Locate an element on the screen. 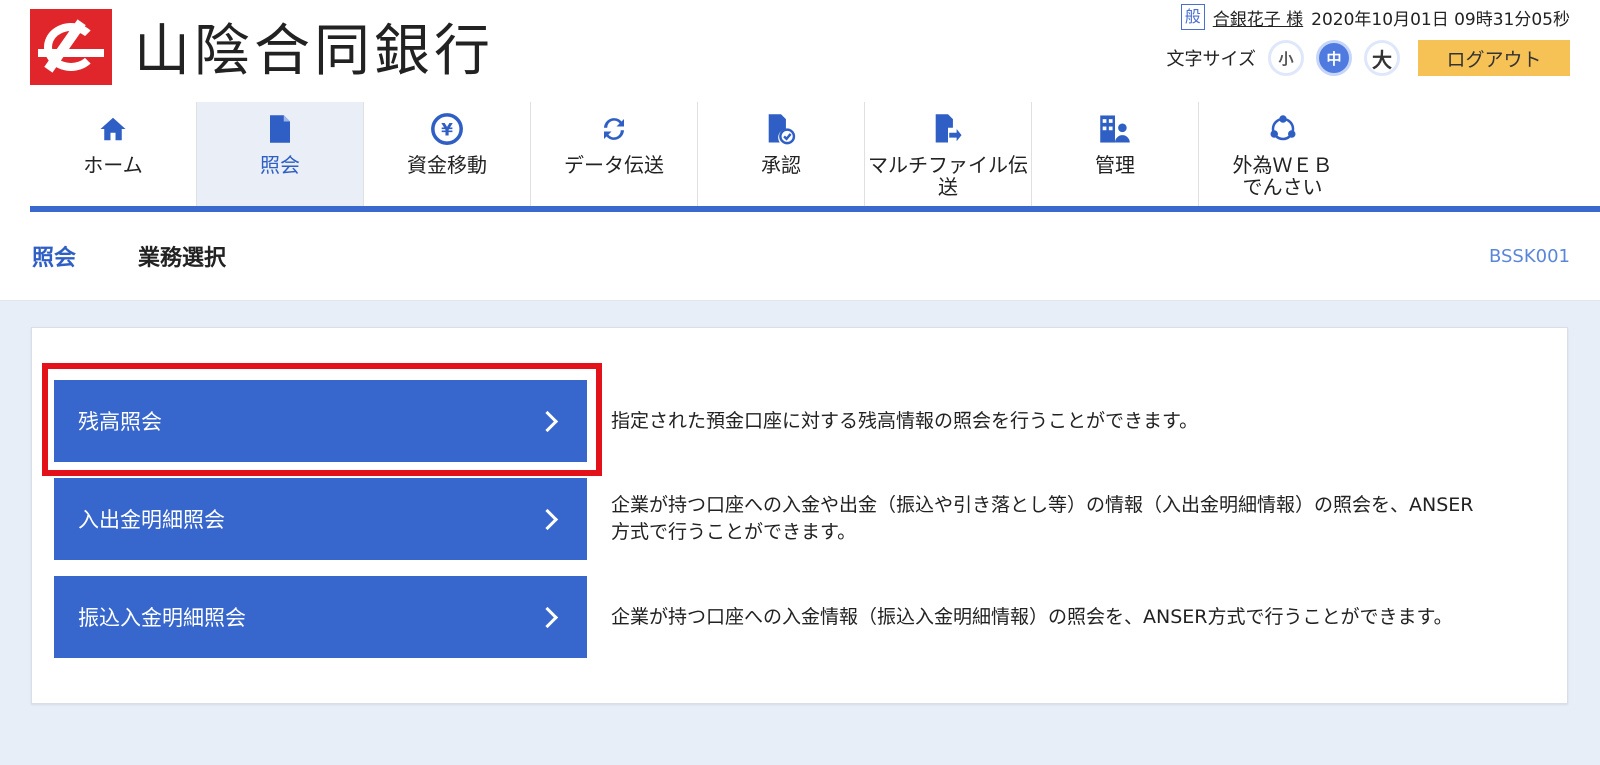 Image resolution: width=1600 pixels, height=765 pixels. menu-button-label: 残高照会 is located at coordinates (120, 422).